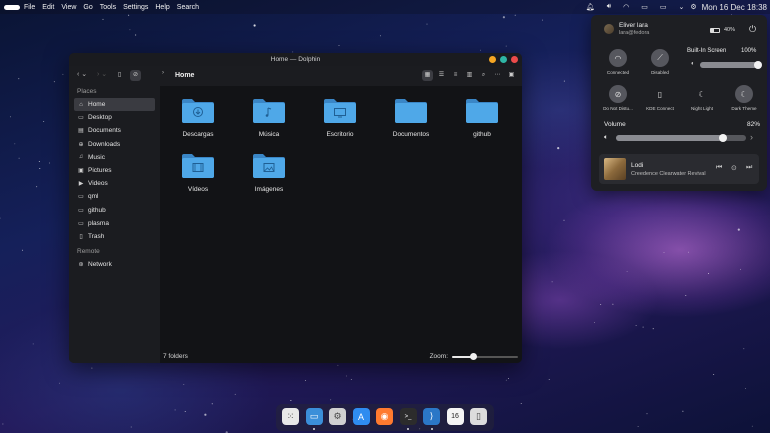  I want to click on sidebar-item-music: ♫ Music, so click(114, 157).